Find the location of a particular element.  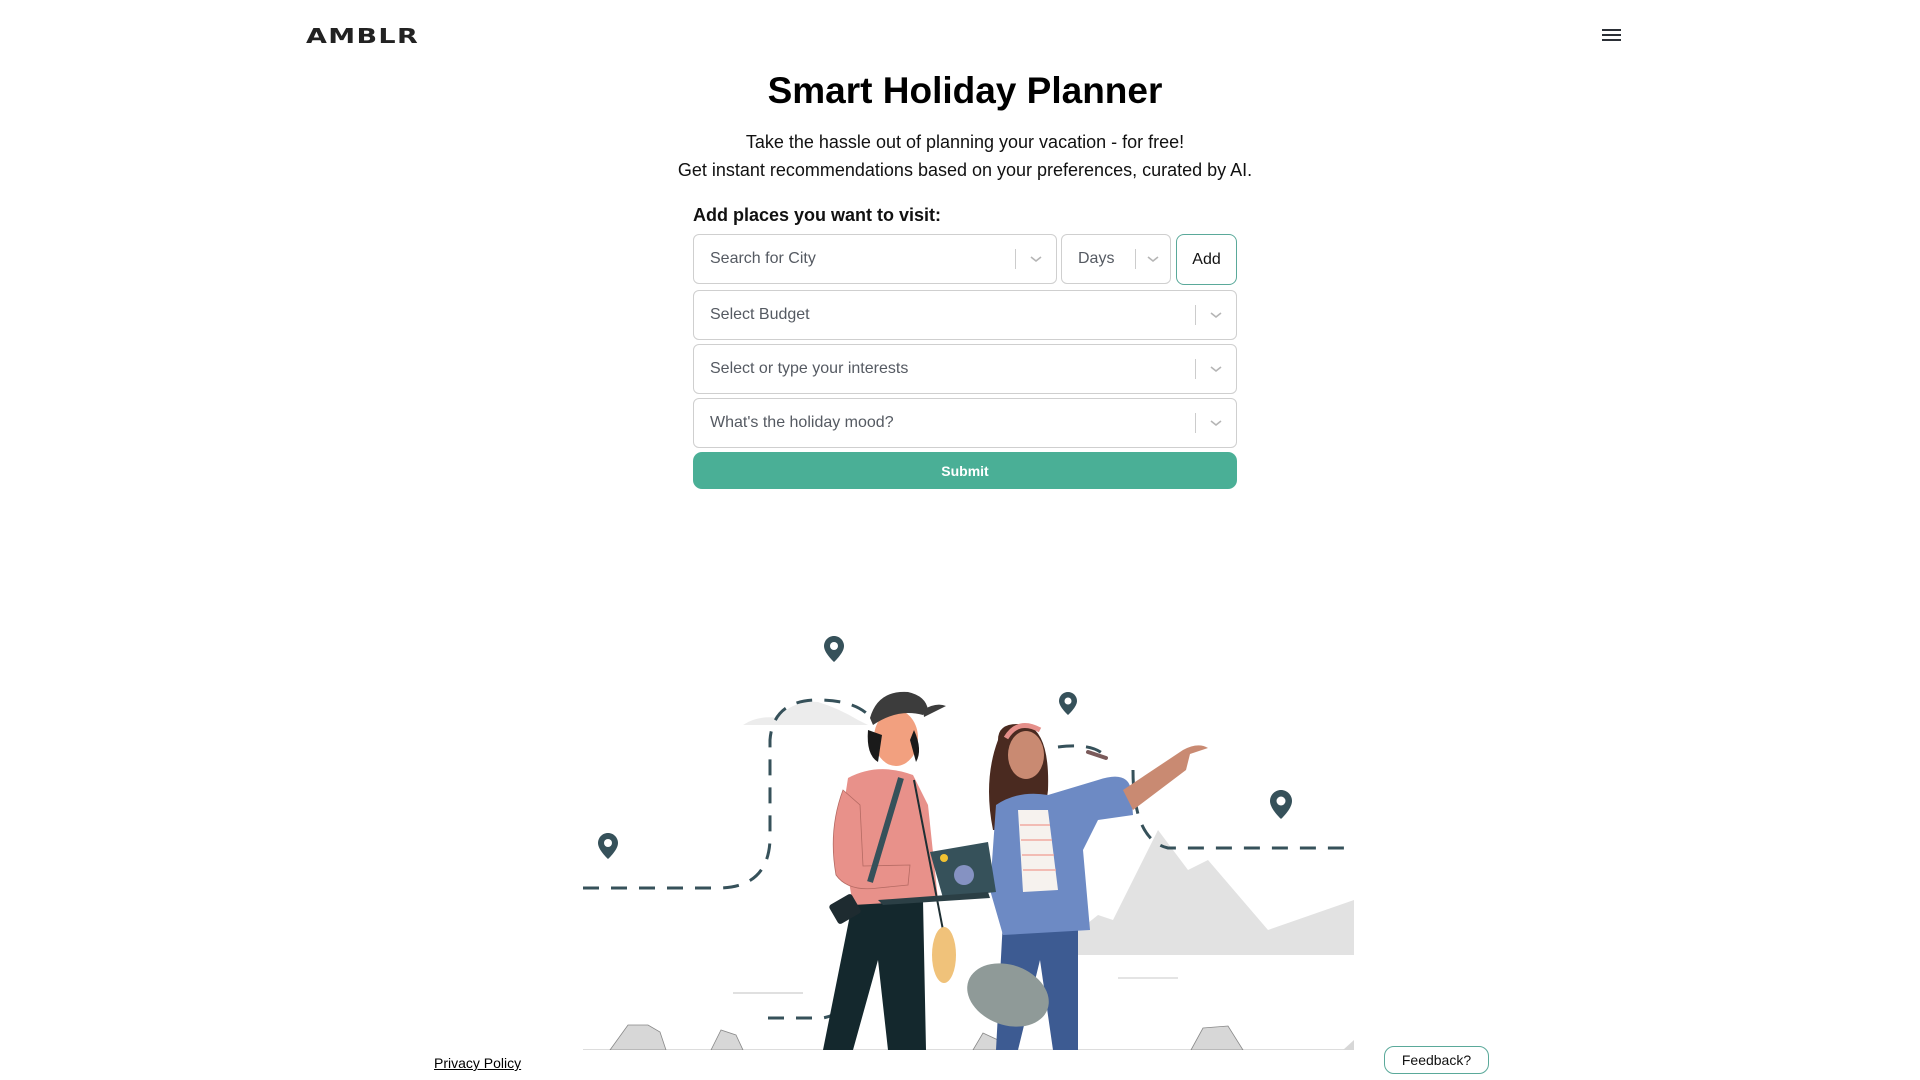

city-placeholder: Search for City is located at coordinates (763, 258).